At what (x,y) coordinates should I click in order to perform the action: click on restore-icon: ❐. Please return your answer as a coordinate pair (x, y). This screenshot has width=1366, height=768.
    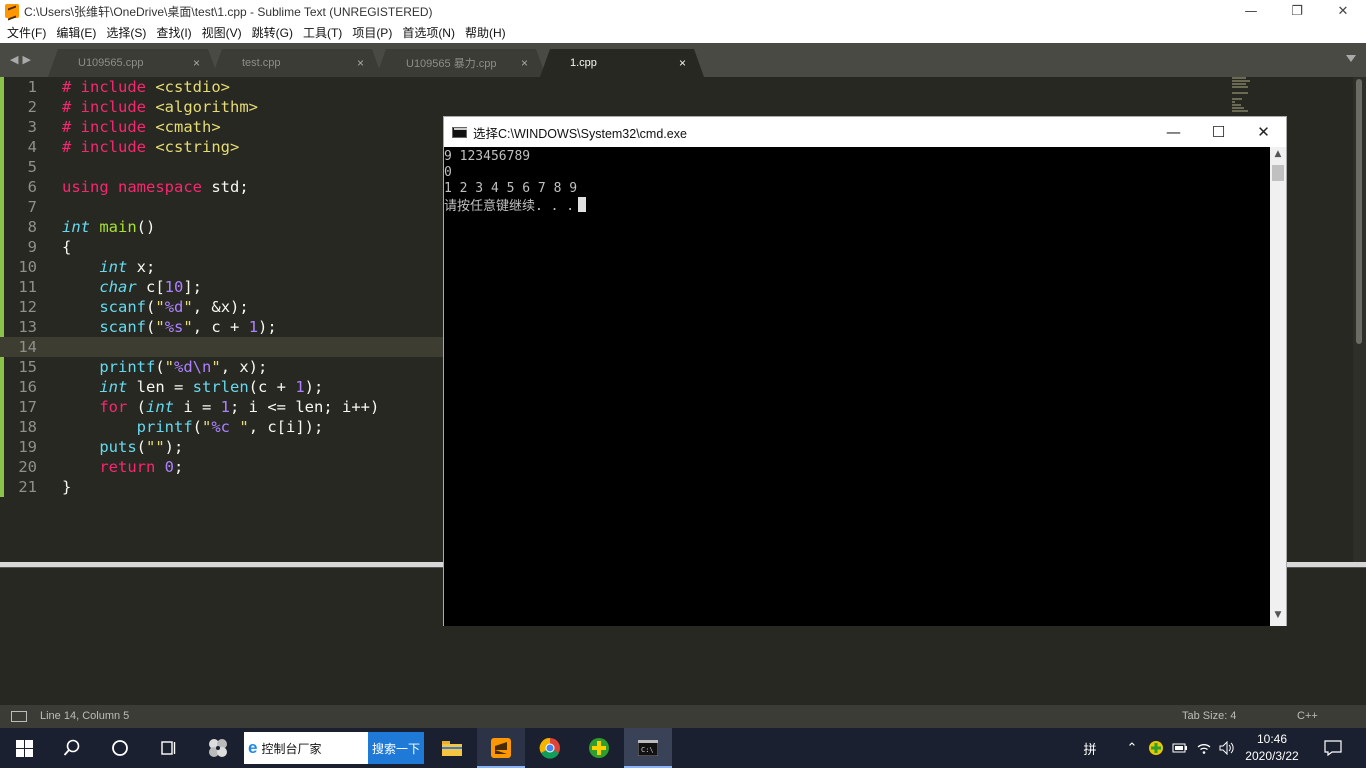
    Looking at the image, I should click on (1297, 11).